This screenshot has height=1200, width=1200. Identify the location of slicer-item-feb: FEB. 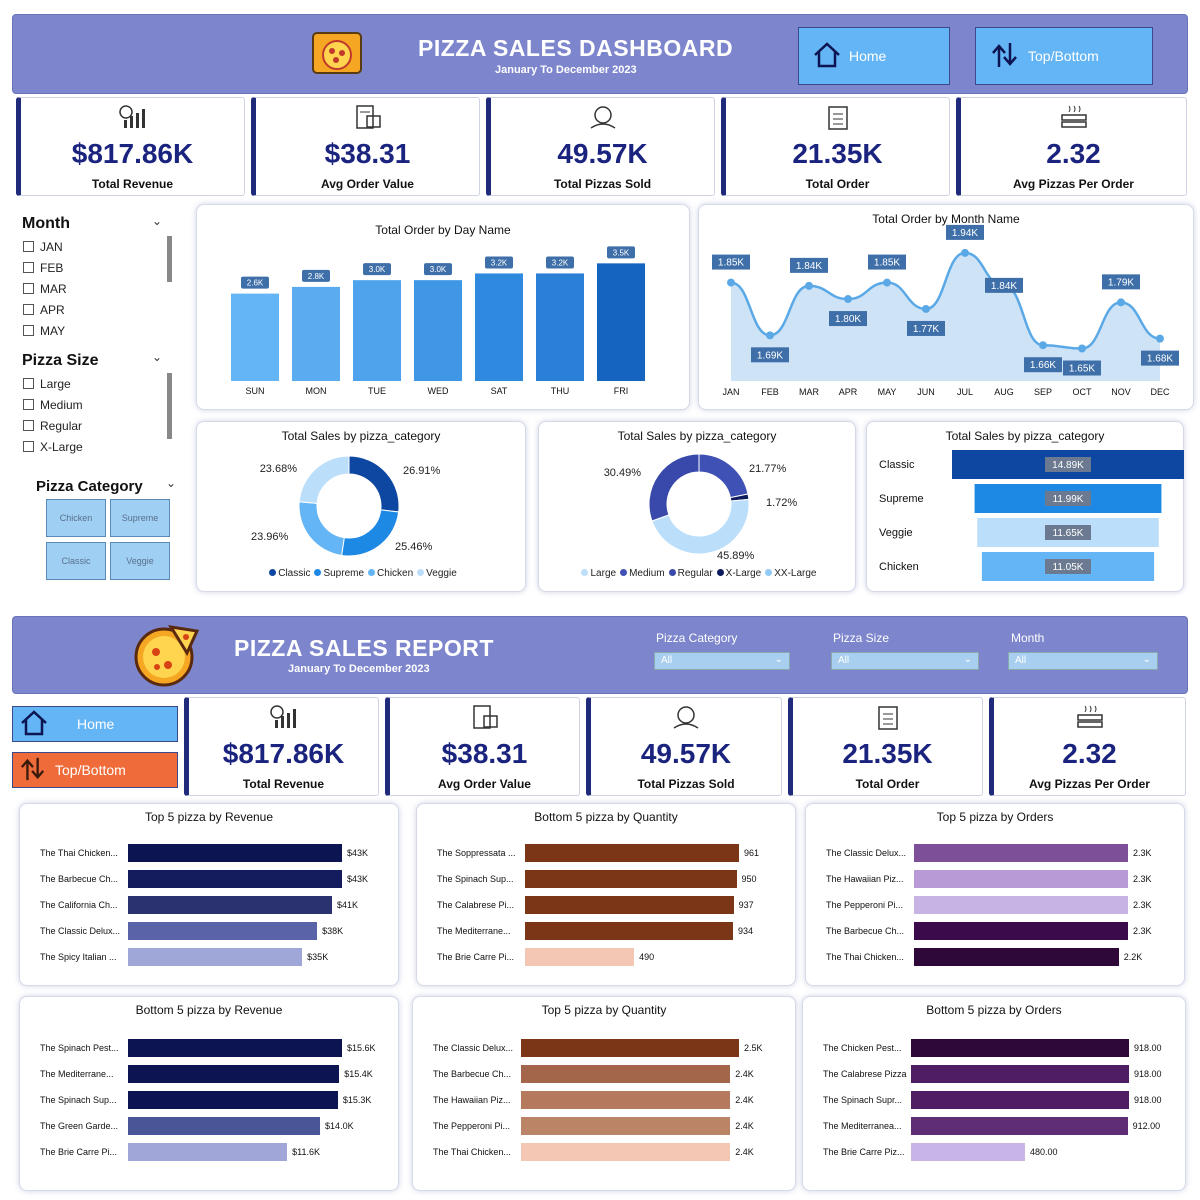
(106, 267).